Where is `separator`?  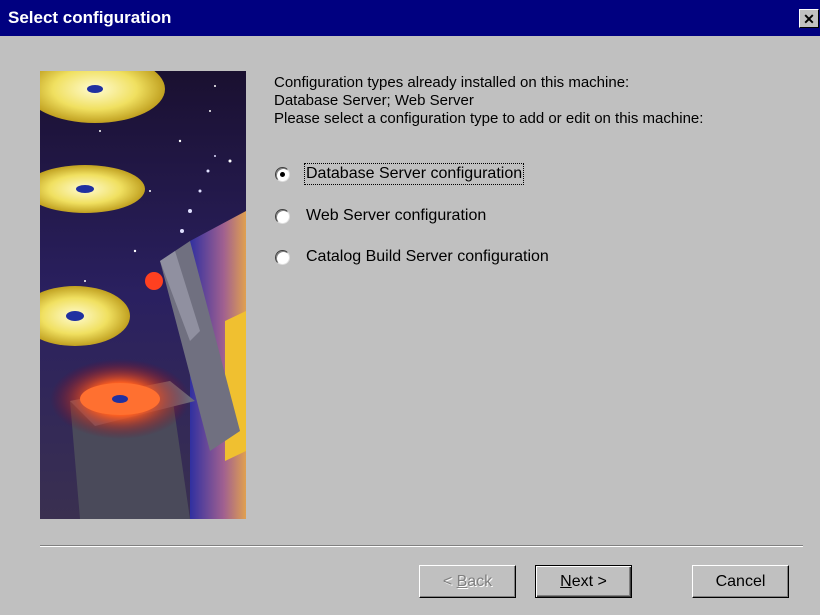
separator is located at coordinates (421, 546).